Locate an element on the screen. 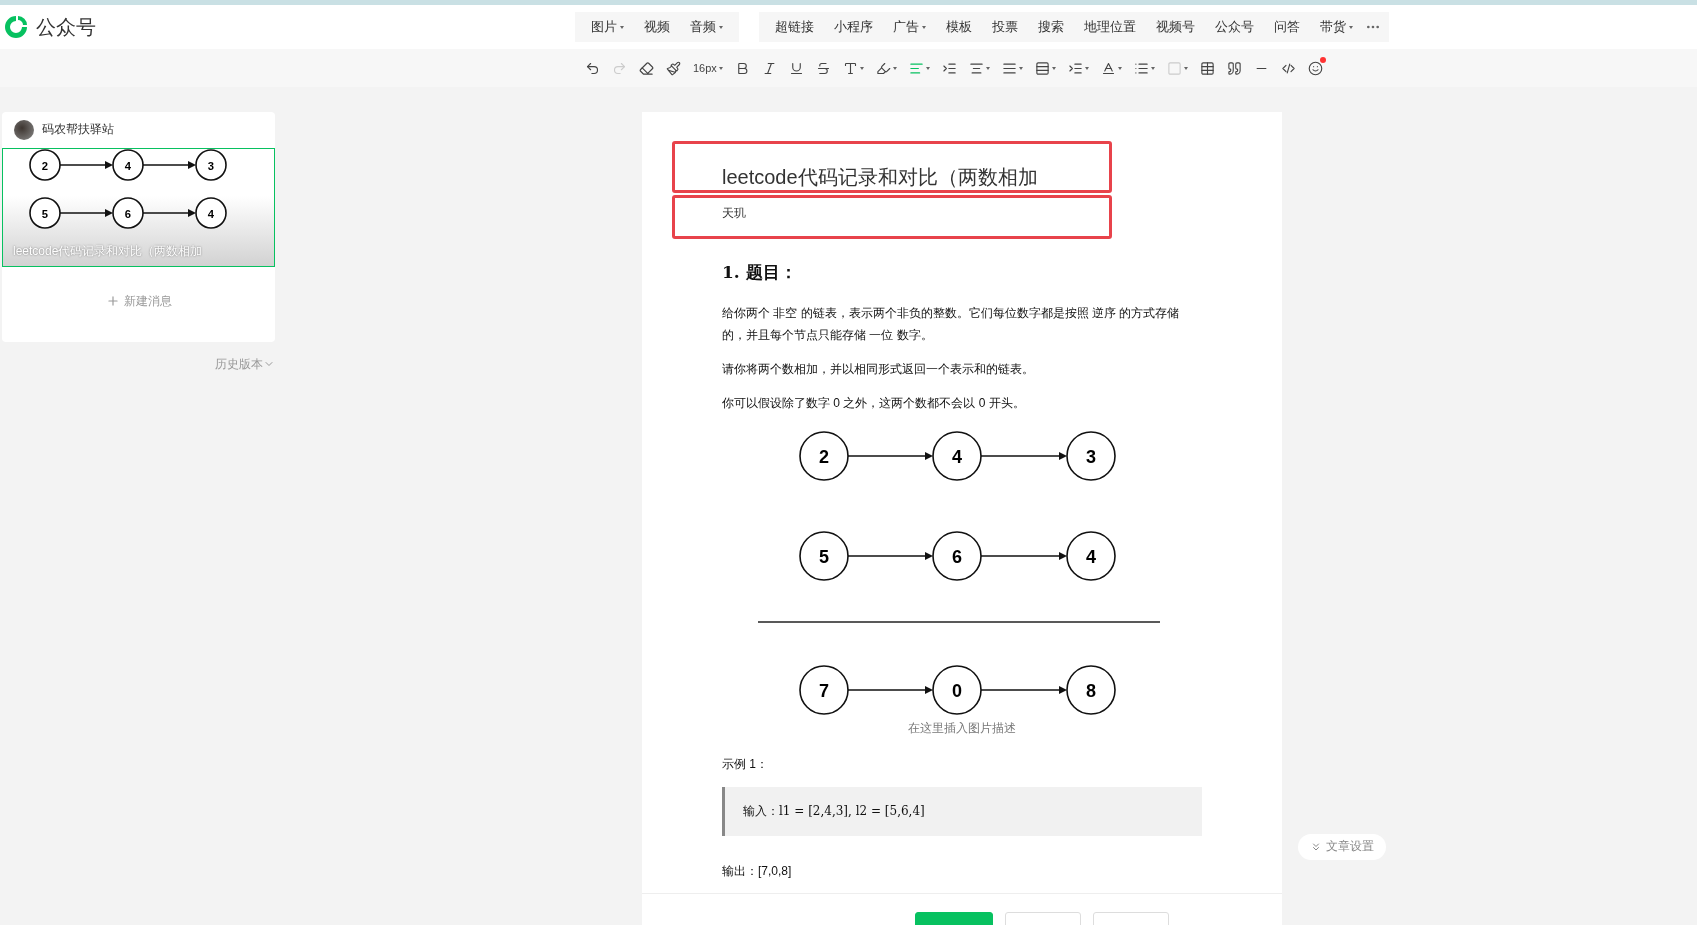  menu-item: 音频 is located at coordinates (706, 27).